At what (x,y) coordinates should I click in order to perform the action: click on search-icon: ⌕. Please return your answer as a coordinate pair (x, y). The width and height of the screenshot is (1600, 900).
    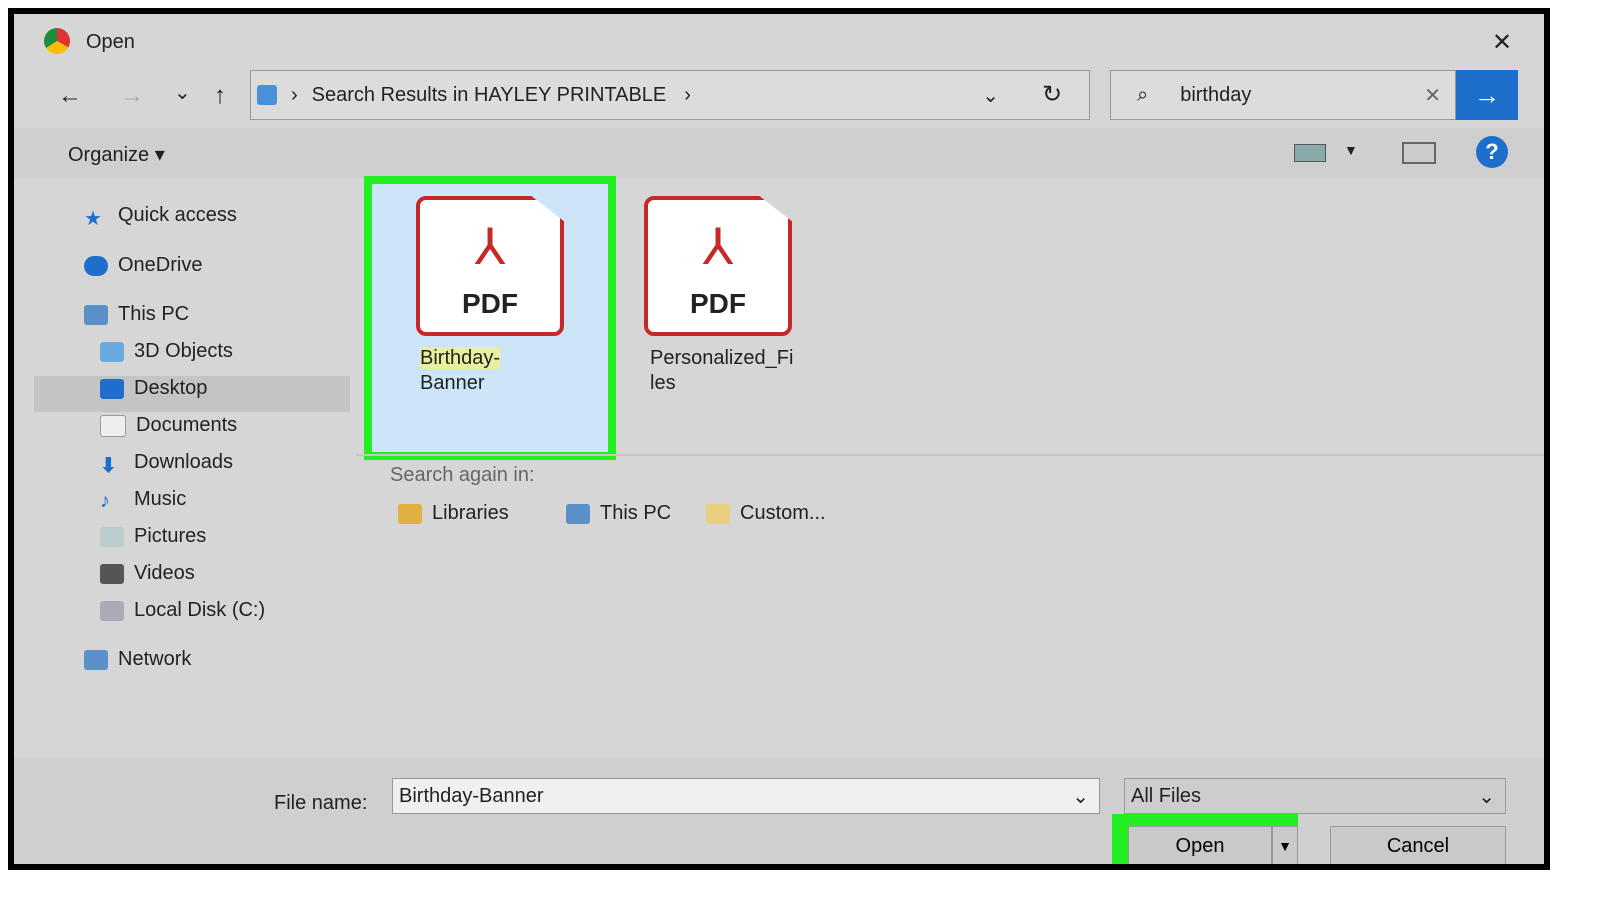
    Looking at the image, I should click on (1143, 94).